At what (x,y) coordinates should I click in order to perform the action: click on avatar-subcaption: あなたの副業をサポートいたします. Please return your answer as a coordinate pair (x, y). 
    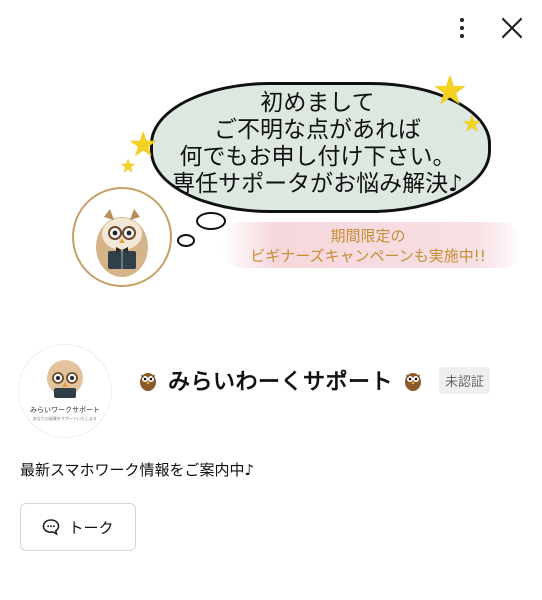
    Looking at the image, I should click on (65, 418).